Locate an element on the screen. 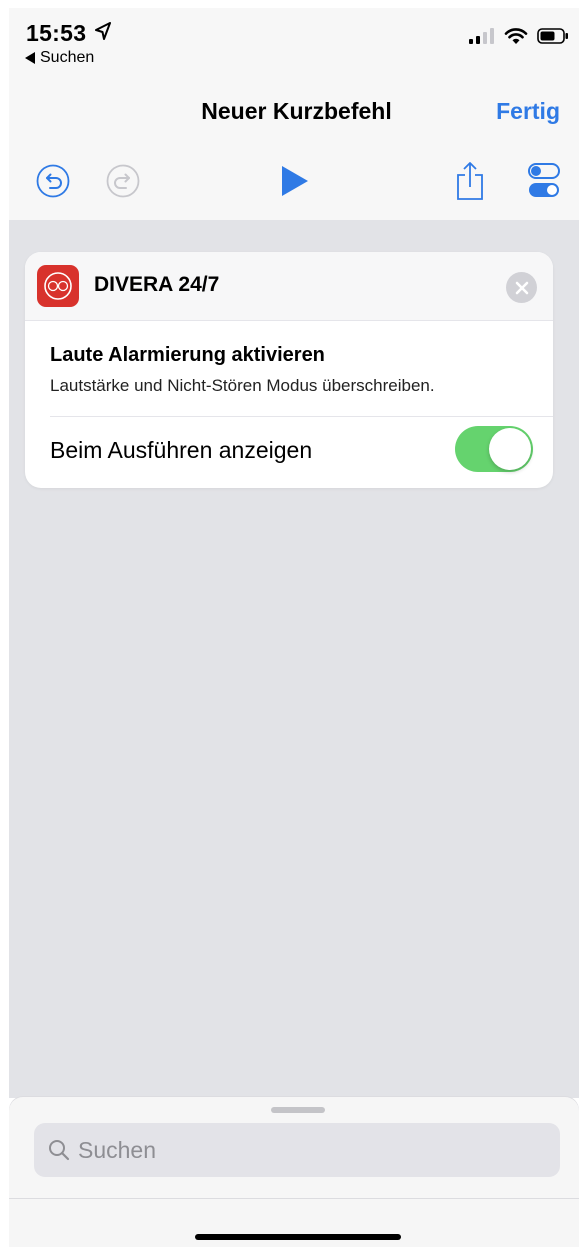  battery-icon is located at coordinates (552, 36).